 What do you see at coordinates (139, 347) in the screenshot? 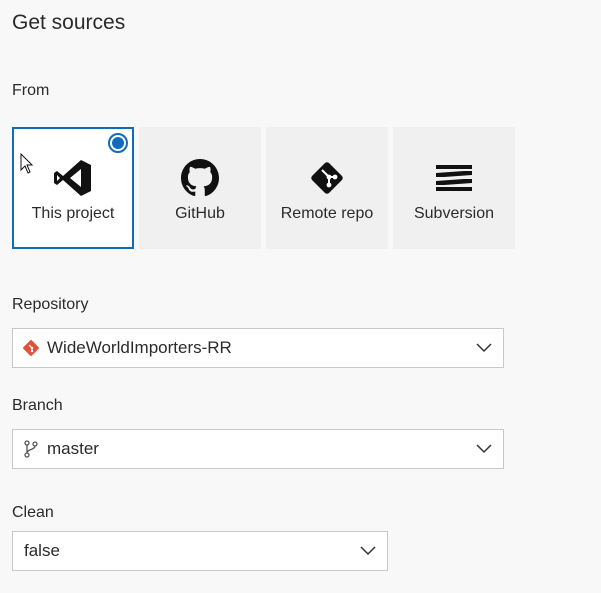
I see `repository-value: WideWorldImporters-RR` at bounding box center [139, 347].